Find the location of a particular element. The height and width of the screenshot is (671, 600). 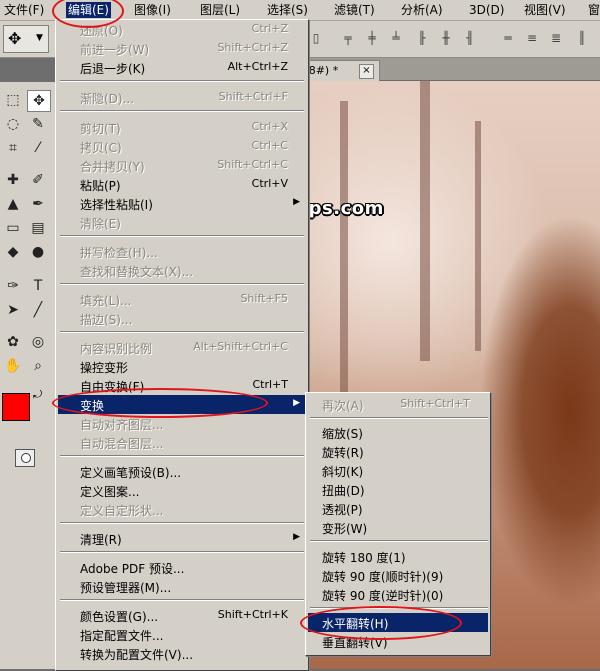

move-icon: ✥ is located at coordinates (39, 101).